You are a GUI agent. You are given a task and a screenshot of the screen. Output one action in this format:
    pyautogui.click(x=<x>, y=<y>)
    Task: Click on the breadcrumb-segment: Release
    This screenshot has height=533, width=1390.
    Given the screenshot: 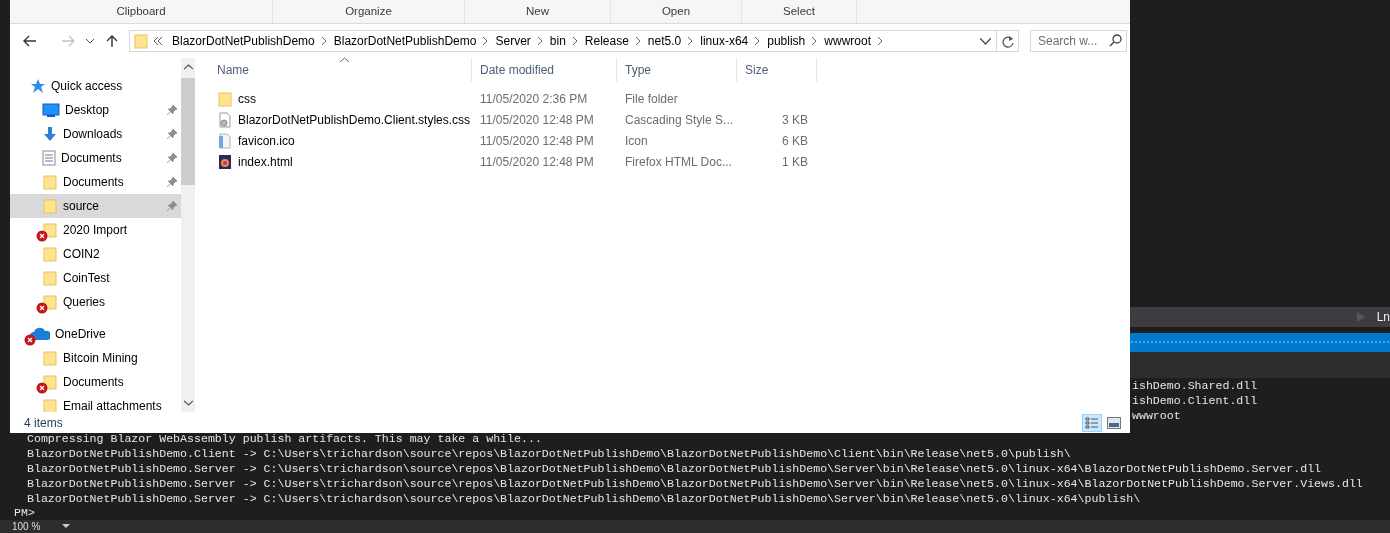 What is the action you would take?
    pyautogui.click(x=606, y=41)
    